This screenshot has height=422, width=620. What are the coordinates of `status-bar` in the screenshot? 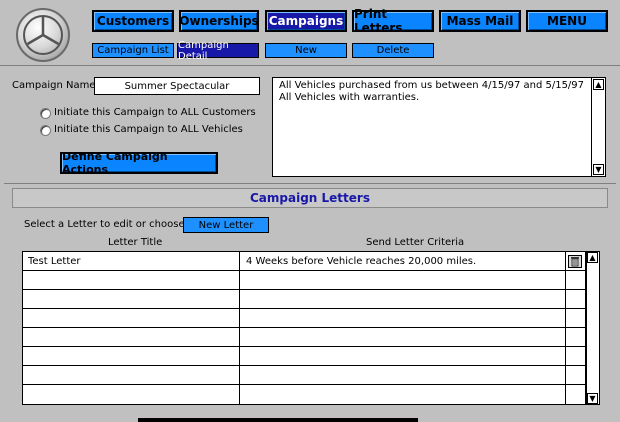 It's located at (278, 420).